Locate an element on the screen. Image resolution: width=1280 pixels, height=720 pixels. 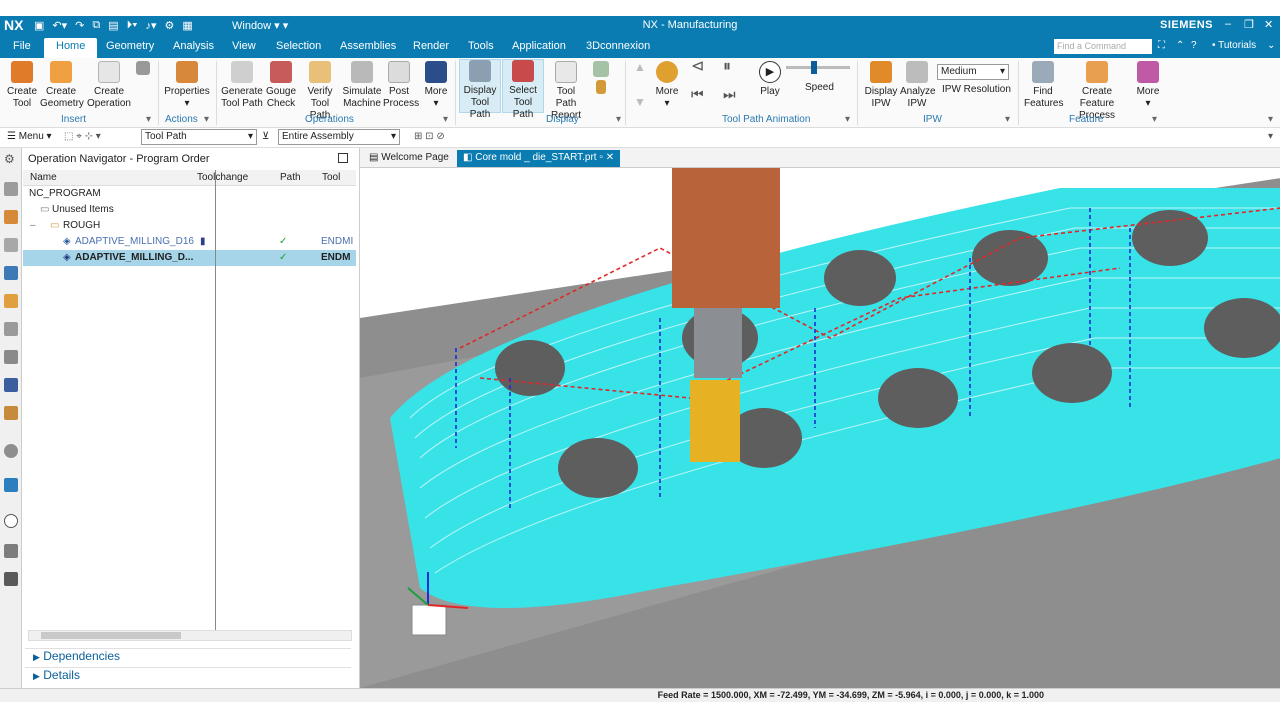
tutorials-link: • Tutorials is located at coordinates (1234, 45).